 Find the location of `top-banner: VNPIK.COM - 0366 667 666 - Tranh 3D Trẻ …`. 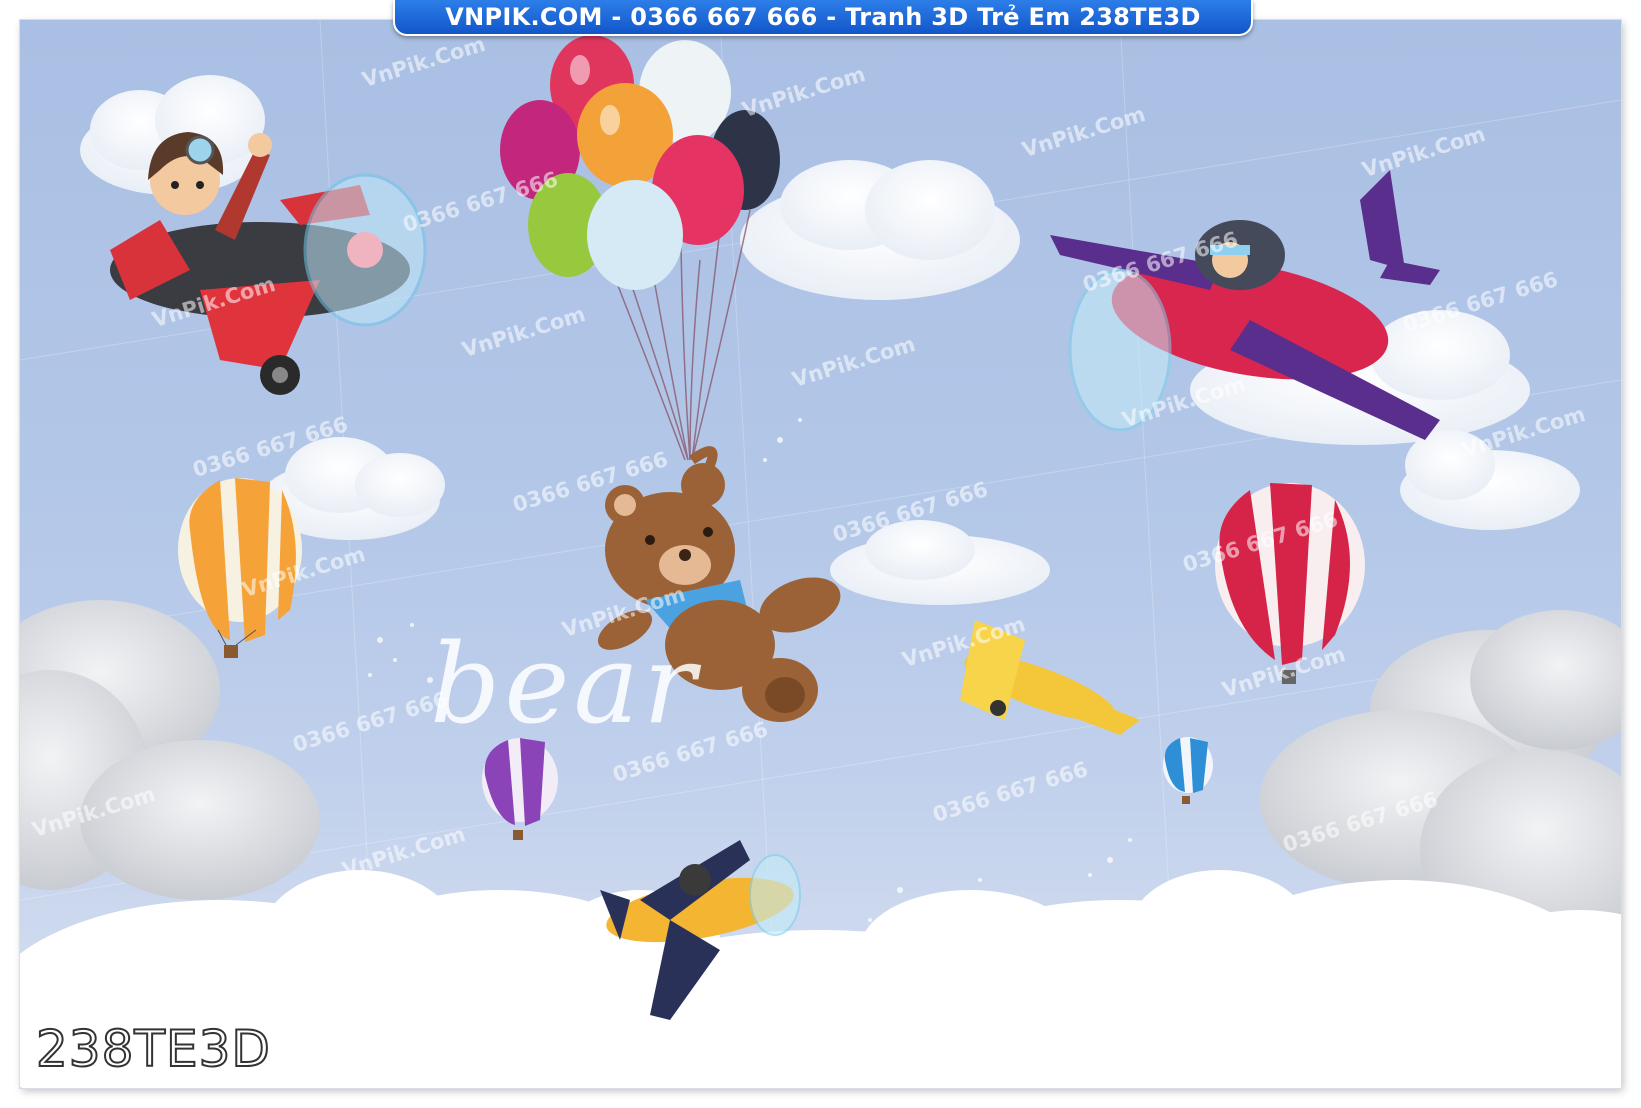

top-banner: VNPIK.COM - 0366 667 666 - Tranh 3D Trẻ … is located at coordinates (823, 18).